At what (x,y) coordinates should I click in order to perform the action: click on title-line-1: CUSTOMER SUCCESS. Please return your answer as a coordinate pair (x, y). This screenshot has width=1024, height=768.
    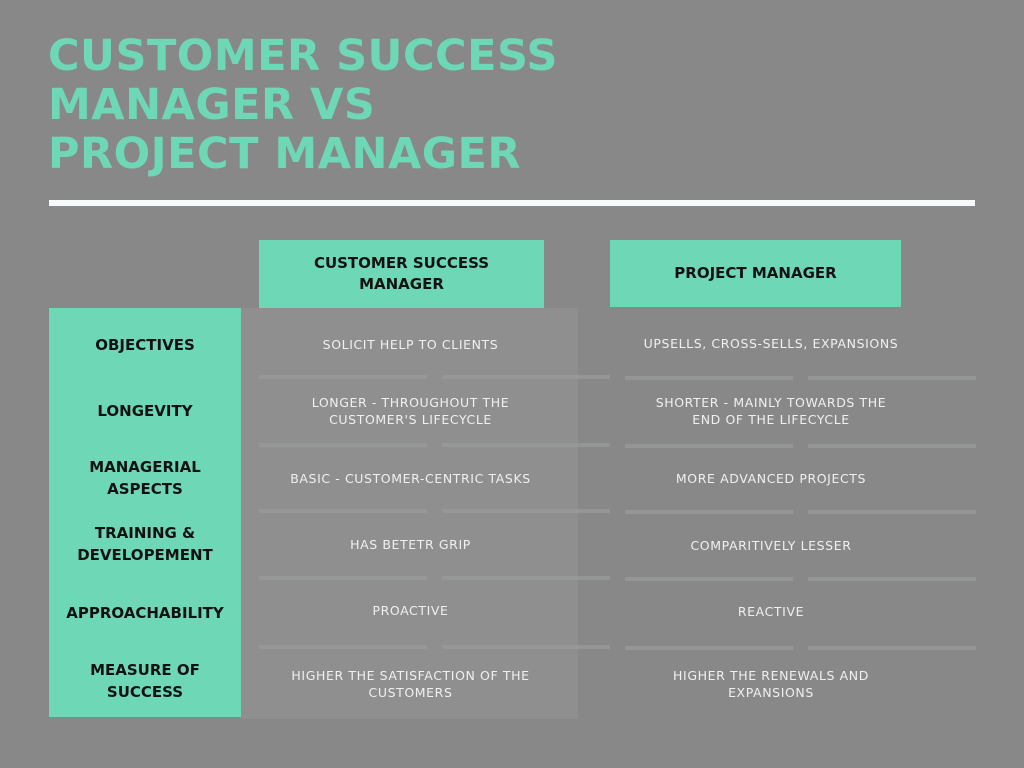
    Looking at the image, I should click on (303, 56).